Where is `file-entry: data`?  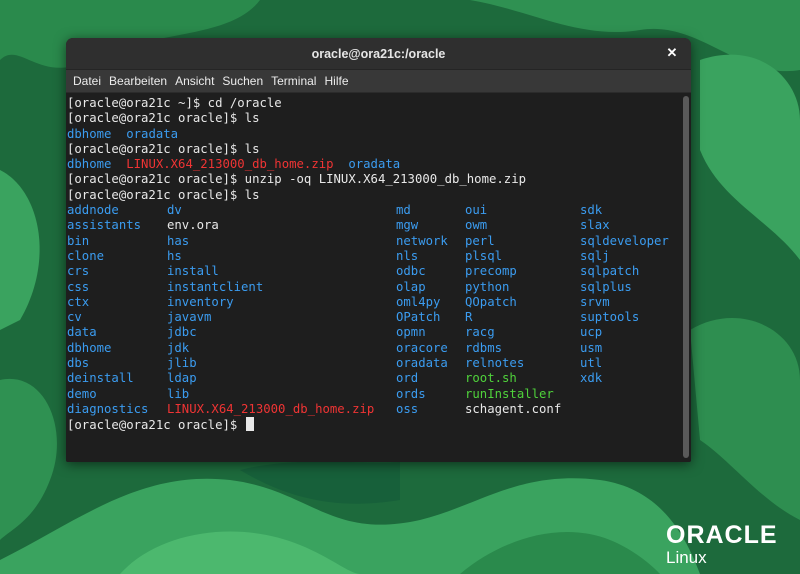 file-entry: data is located at coordinates (82, 332).